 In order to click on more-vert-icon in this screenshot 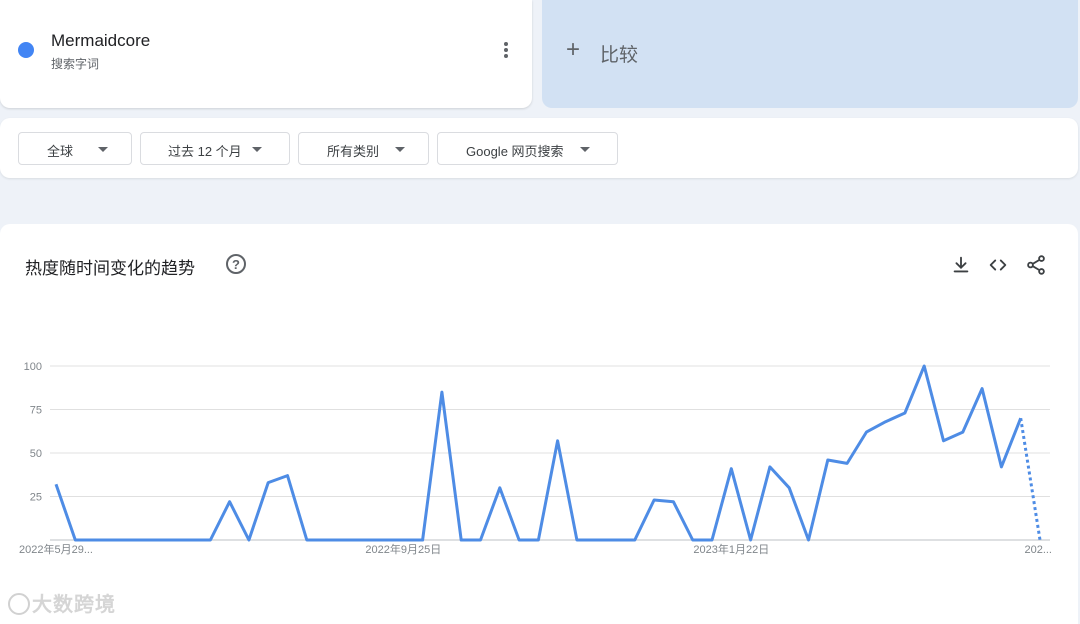, I will do `click(506, 50)`.